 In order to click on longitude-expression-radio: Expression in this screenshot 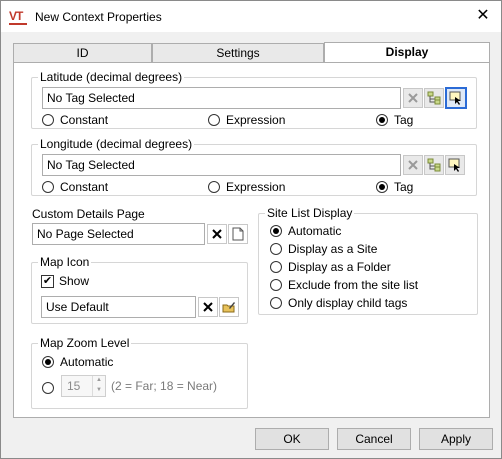, I will do `click(246, 187)`.